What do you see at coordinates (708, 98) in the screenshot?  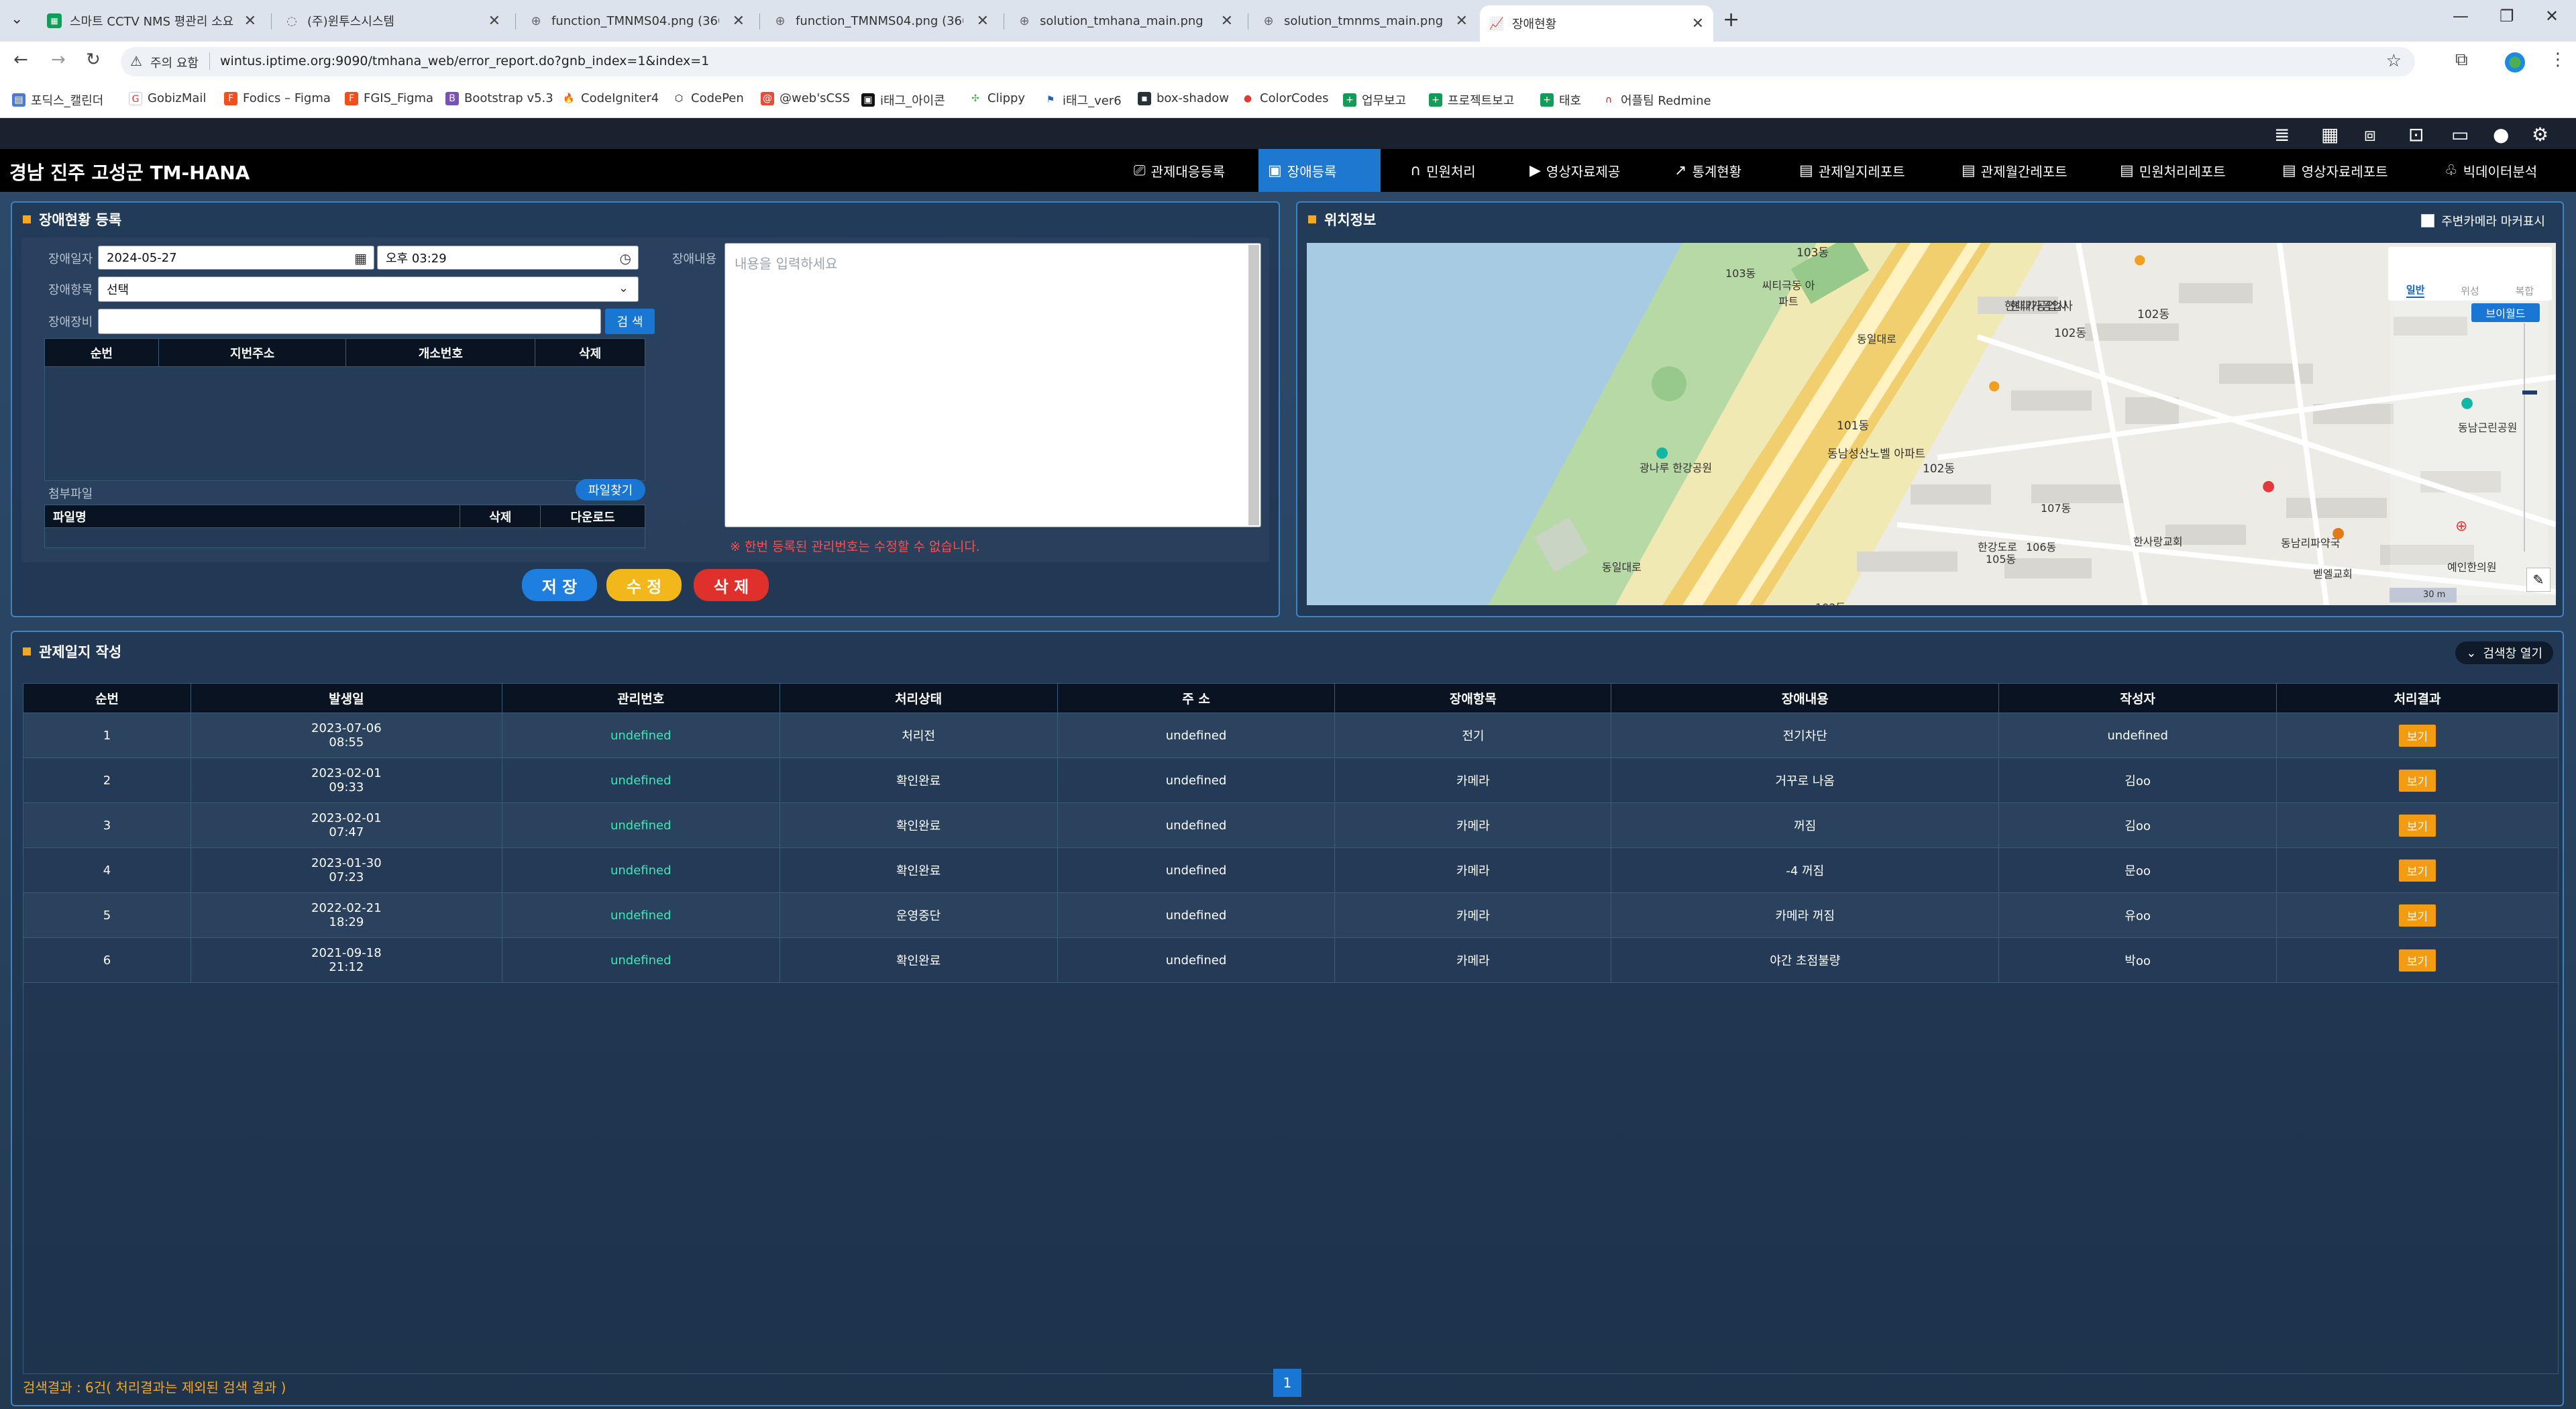 I see `bookmark-item: ⬡ CodePen` at bounding box center [708, 98].